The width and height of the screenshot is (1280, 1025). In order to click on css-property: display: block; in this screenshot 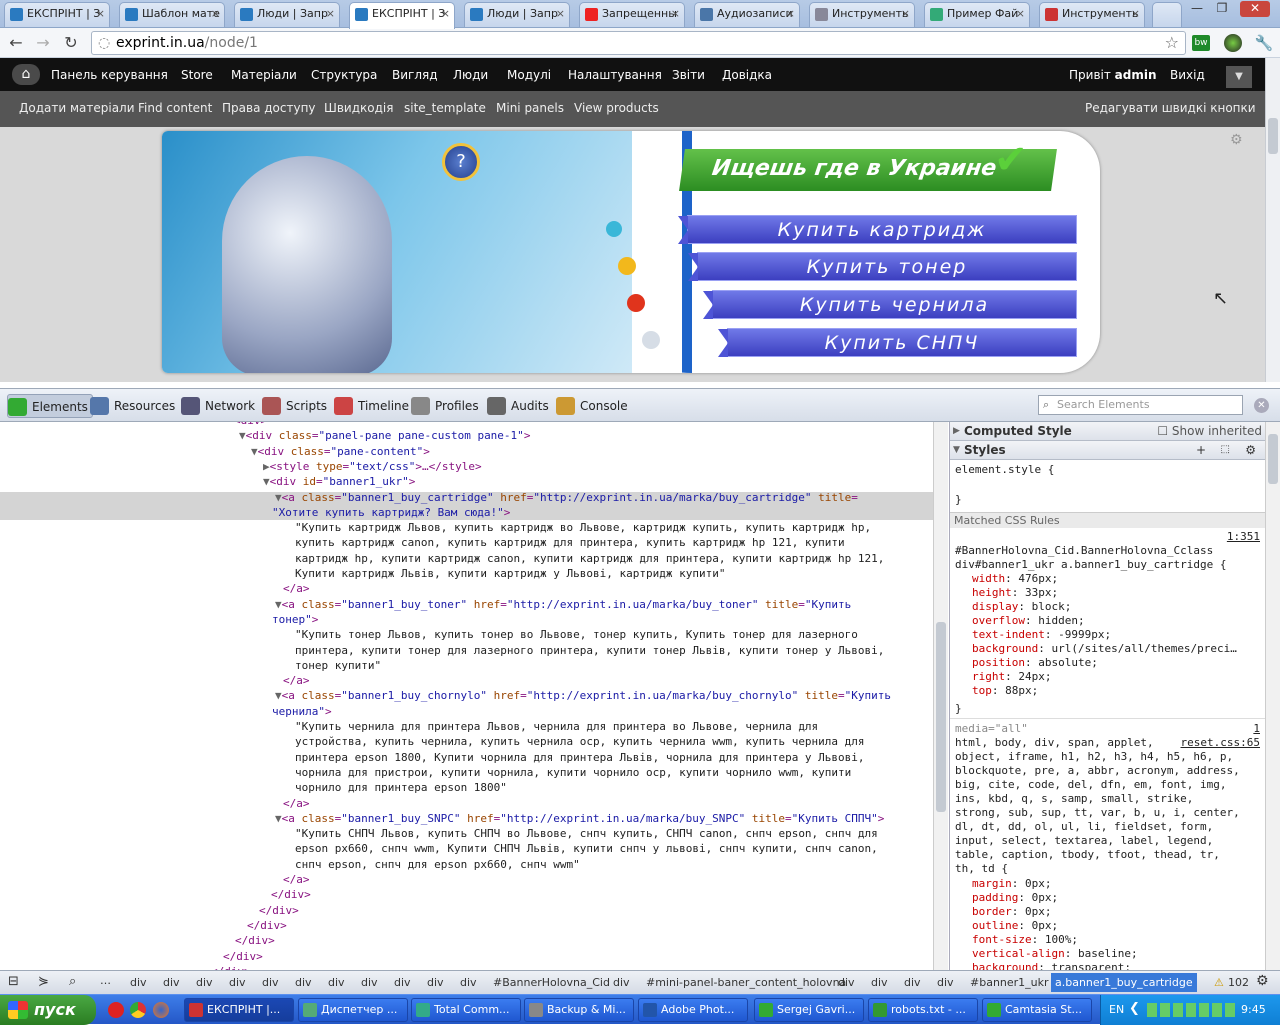, I will do `click(1021, 607)`.